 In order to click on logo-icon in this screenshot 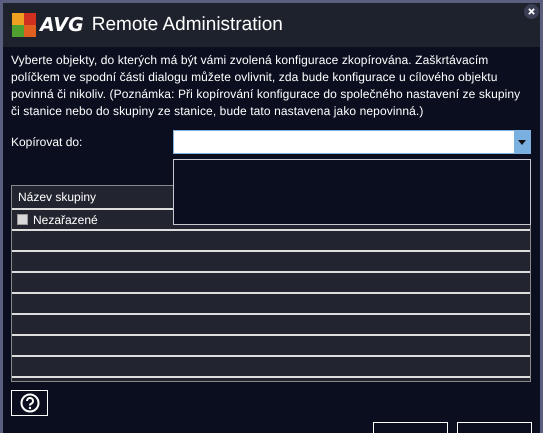, I will do `click(24, 25)`.